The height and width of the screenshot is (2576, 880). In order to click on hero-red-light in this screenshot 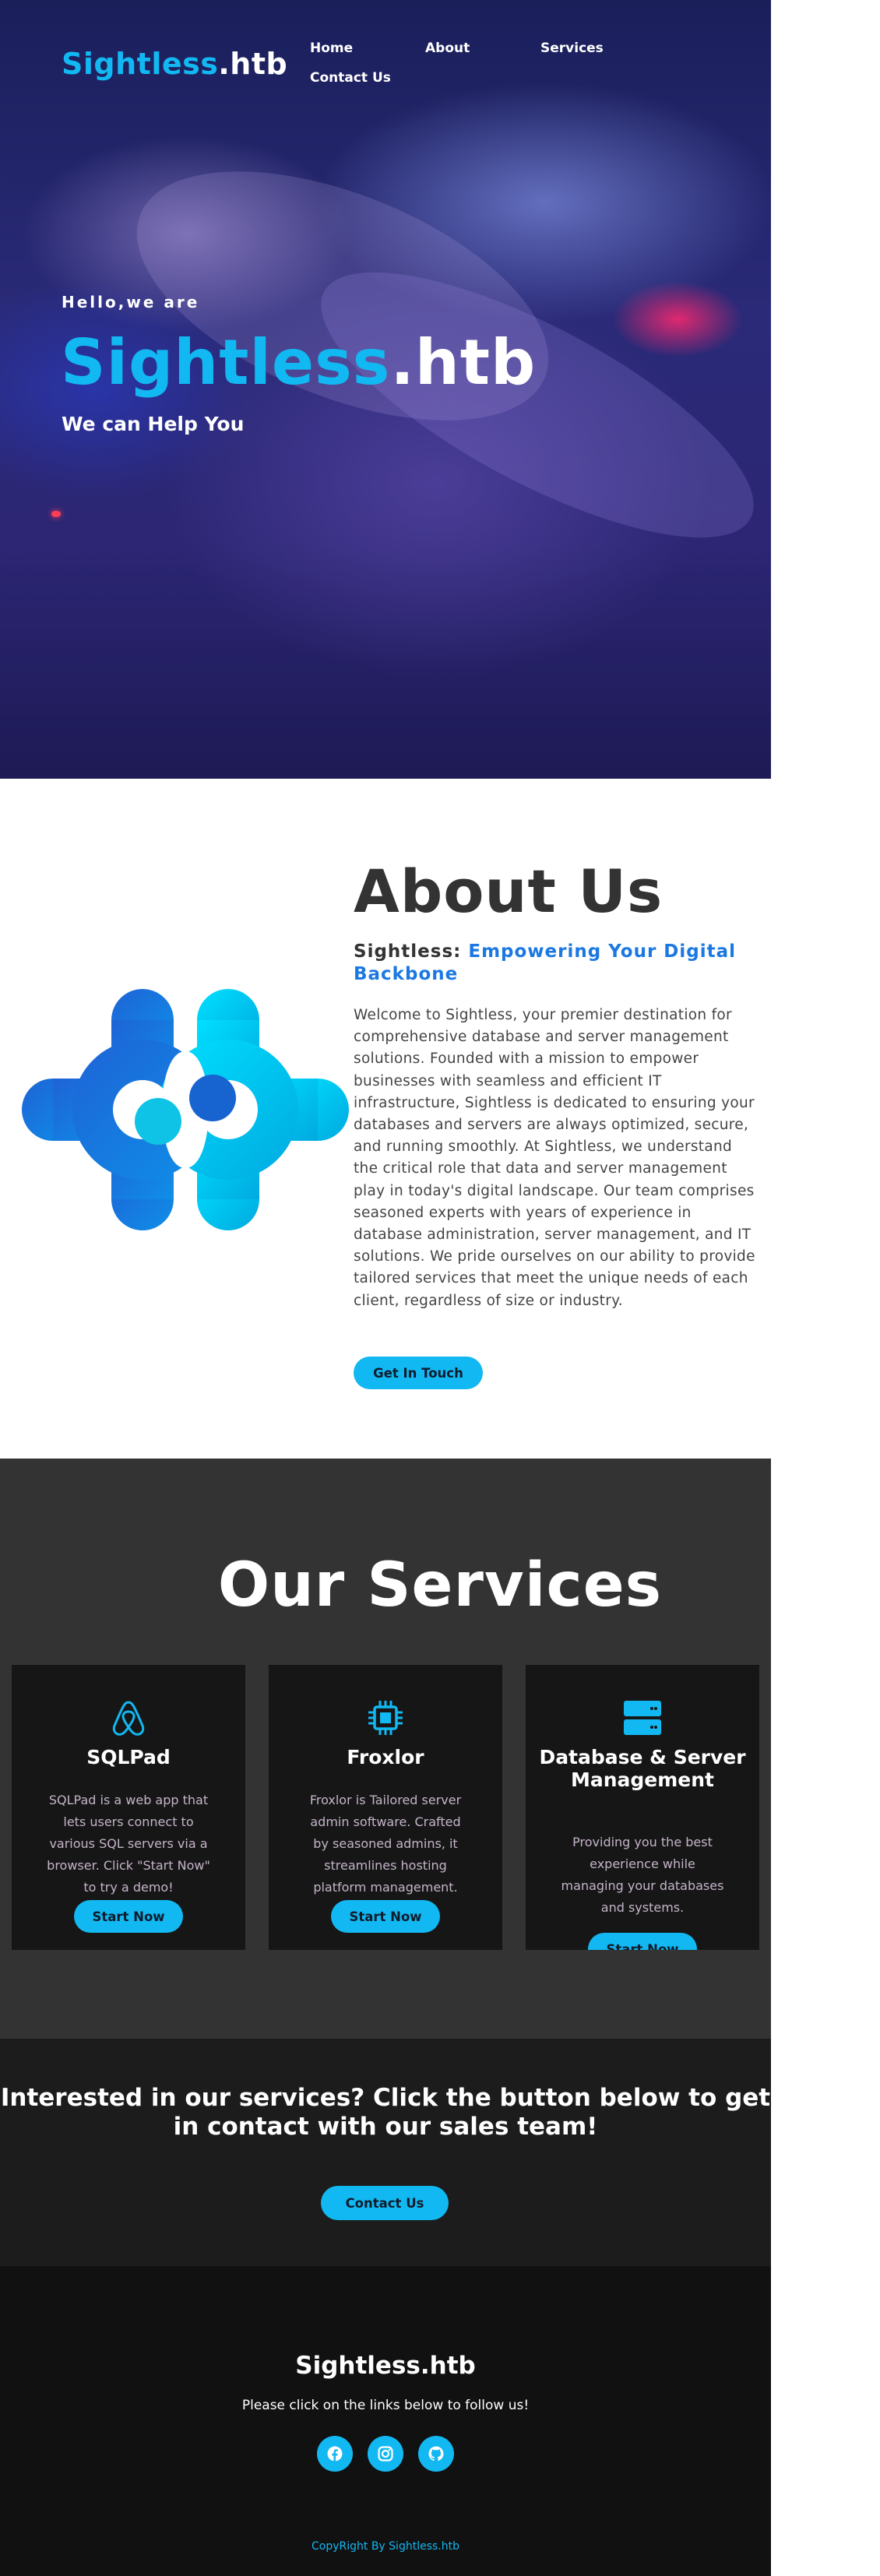, I will do `click(56, 514)`.